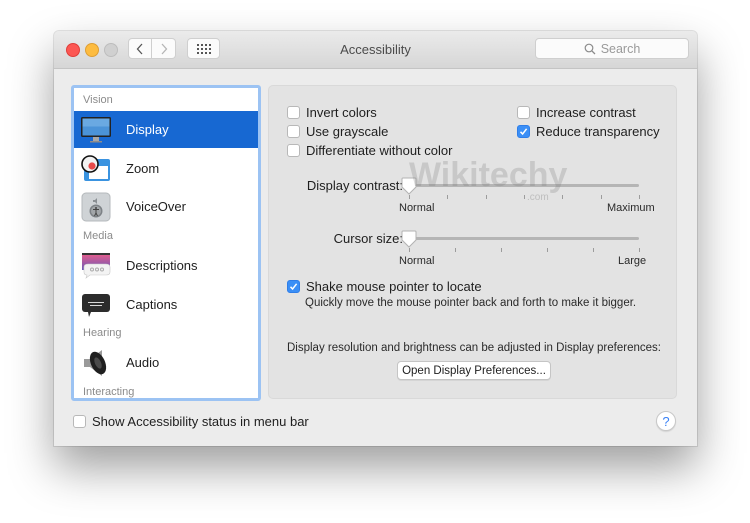 This screenshot has width=750, height=523. What do you see at coordinates (354, 185) in the screenshot?
I see `display-contrast-label: Display contrast:` at bounding box center [354, 185].